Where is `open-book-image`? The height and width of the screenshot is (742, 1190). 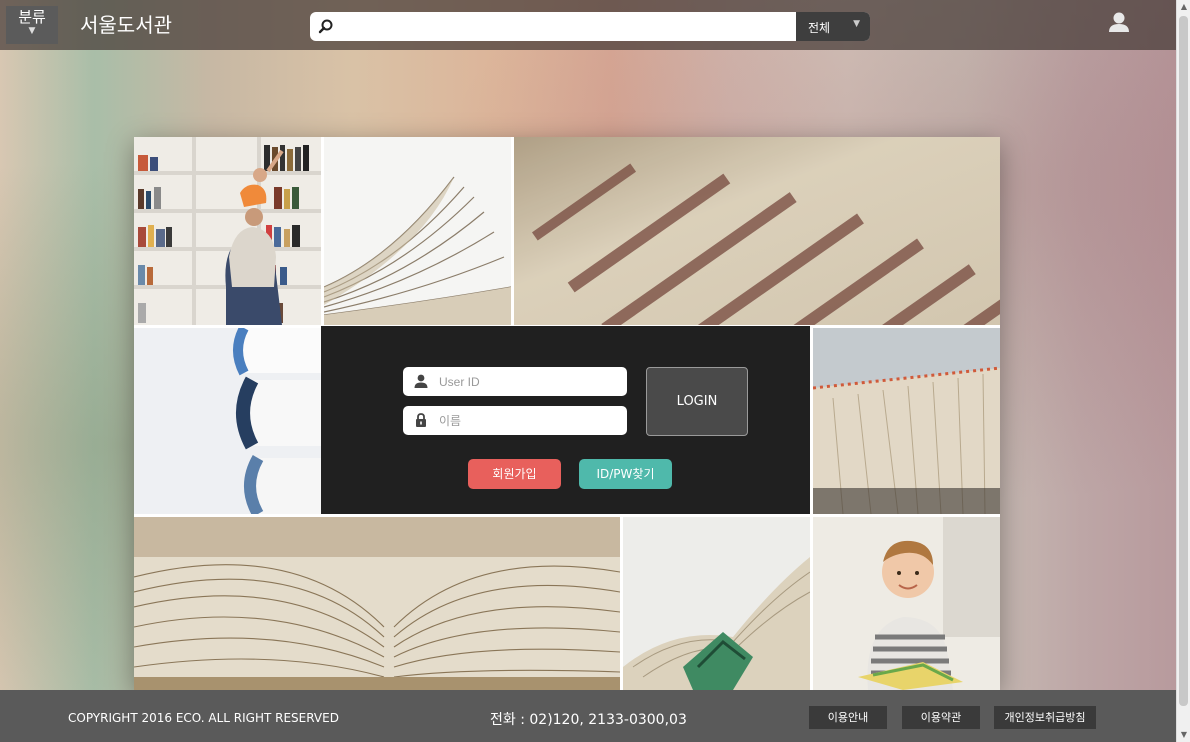 open-book-image is located at coordinates (377, 603).